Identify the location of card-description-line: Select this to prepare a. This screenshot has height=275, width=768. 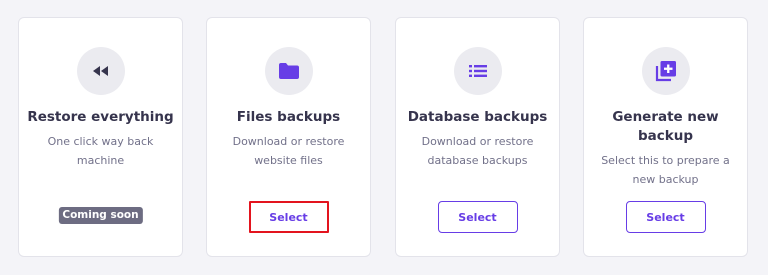
(665, 160).